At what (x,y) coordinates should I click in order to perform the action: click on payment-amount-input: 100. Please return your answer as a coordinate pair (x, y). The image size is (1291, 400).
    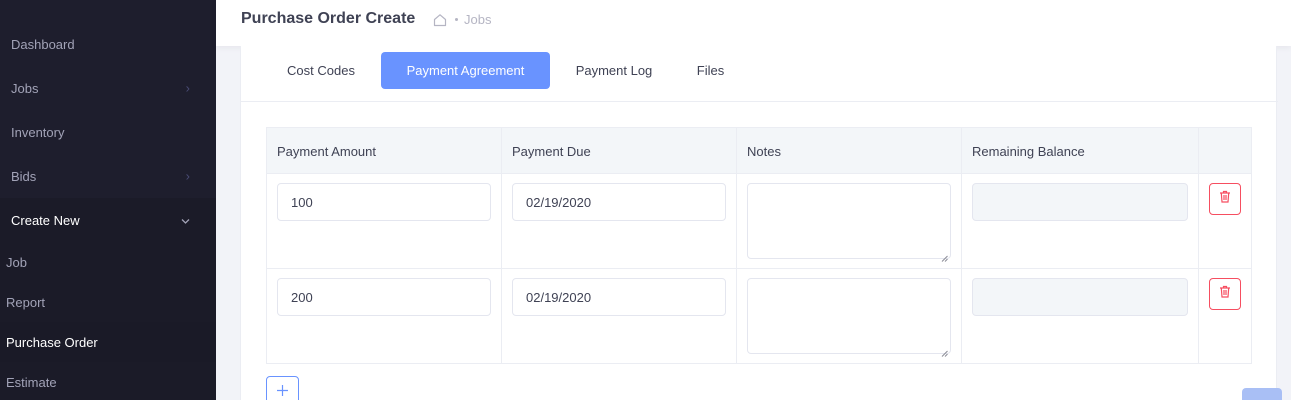
    Looking at the image, I should click on (384, 202).